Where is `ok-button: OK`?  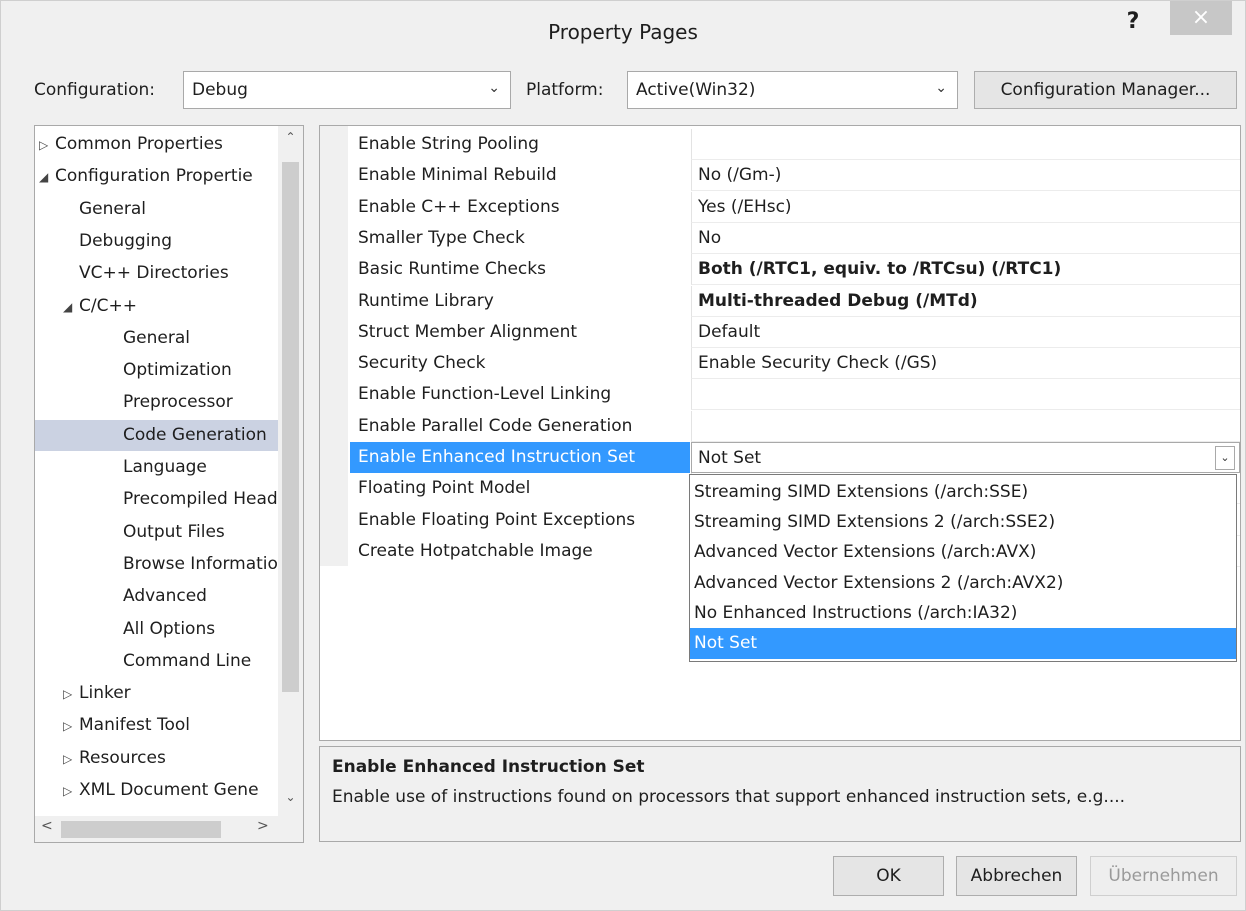
ok-button: OK is located at coordinates (888, 876).